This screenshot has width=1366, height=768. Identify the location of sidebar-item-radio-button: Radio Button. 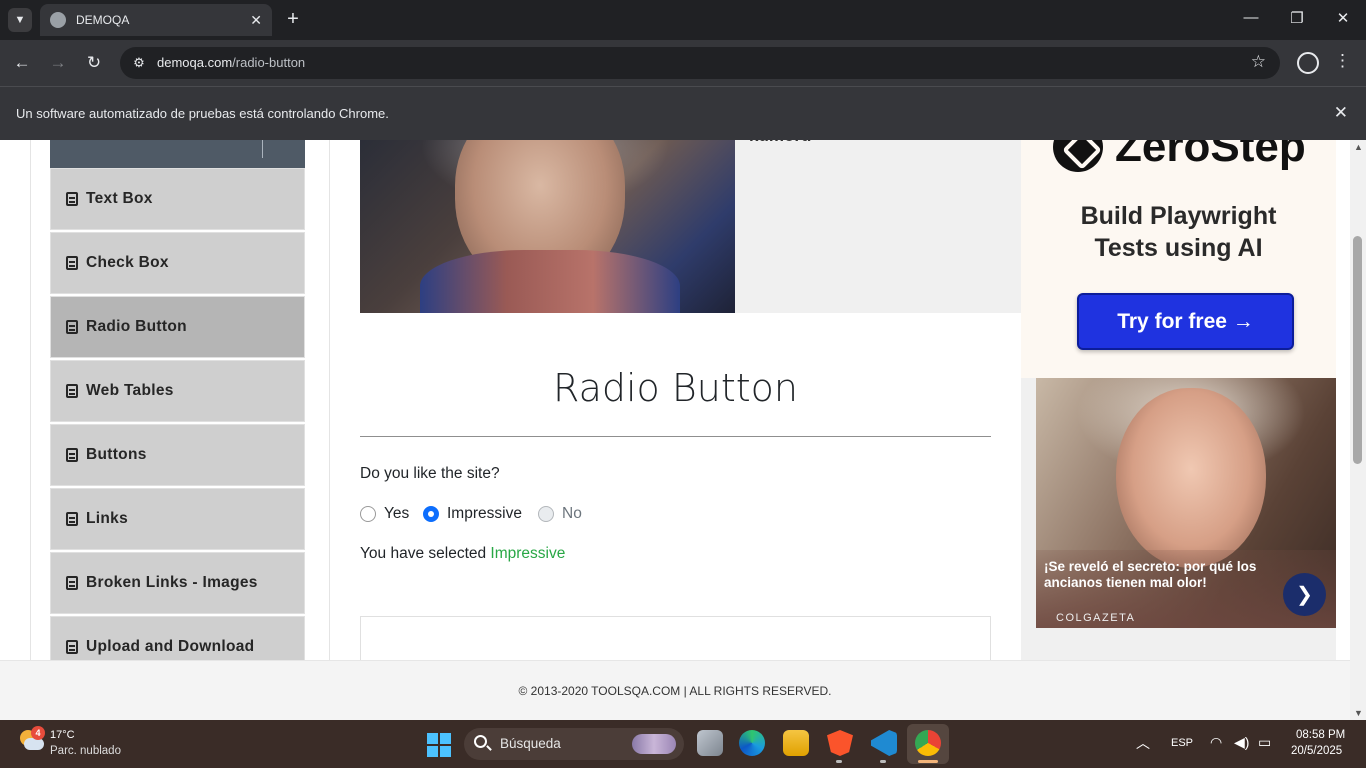
(177, 327).